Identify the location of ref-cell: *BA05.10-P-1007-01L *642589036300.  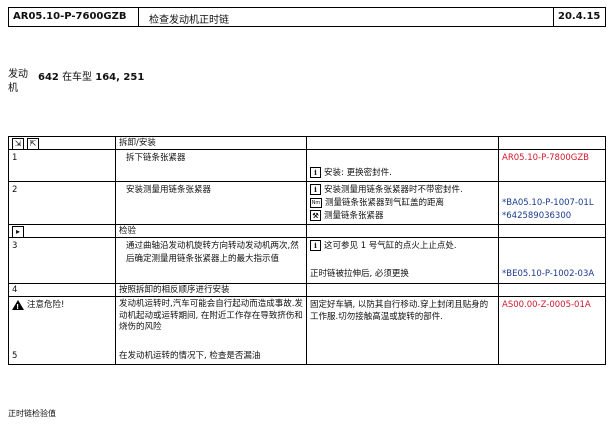
(552, 203).